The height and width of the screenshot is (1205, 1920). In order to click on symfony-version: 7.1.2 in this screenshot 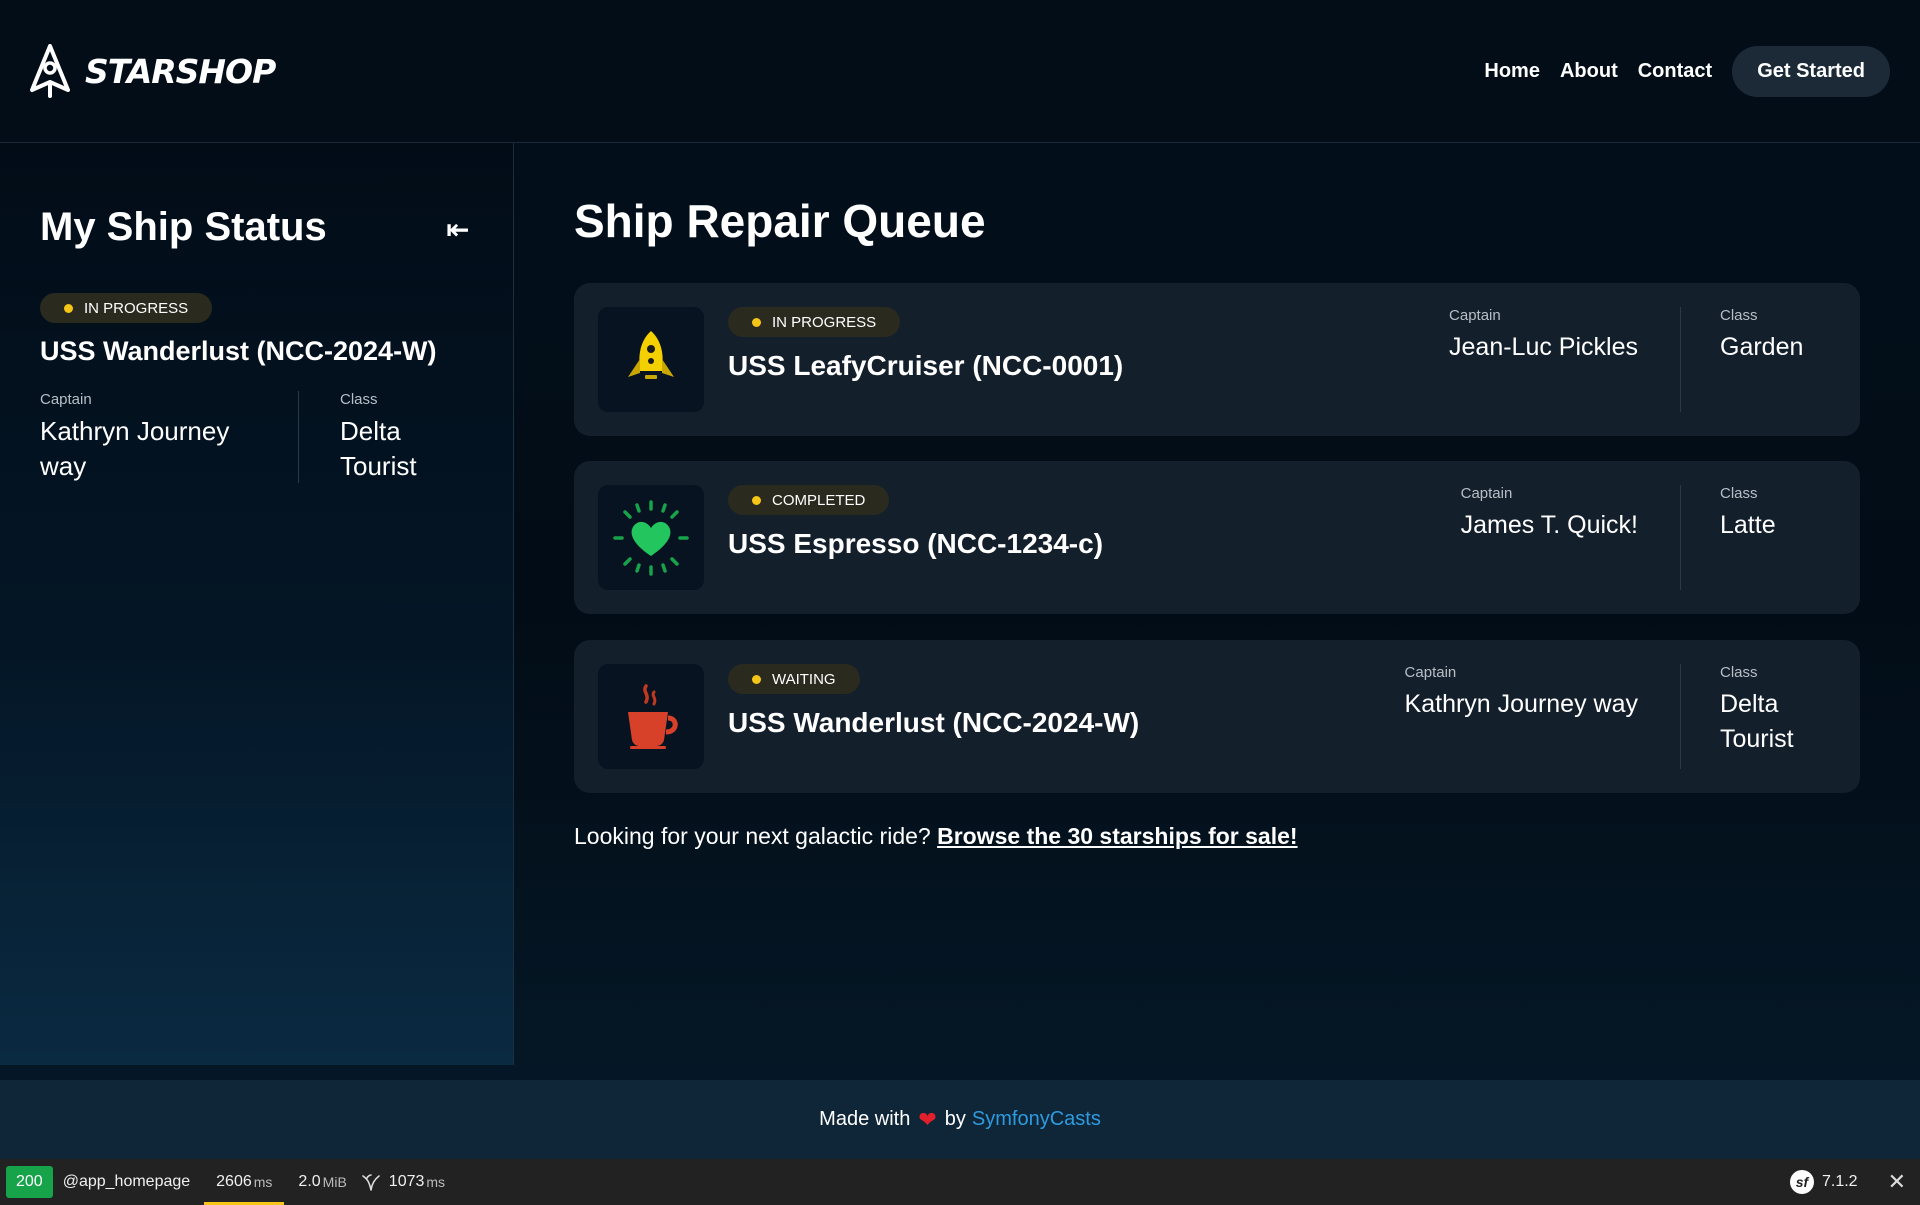, I will do `click(1840, 1182)`.